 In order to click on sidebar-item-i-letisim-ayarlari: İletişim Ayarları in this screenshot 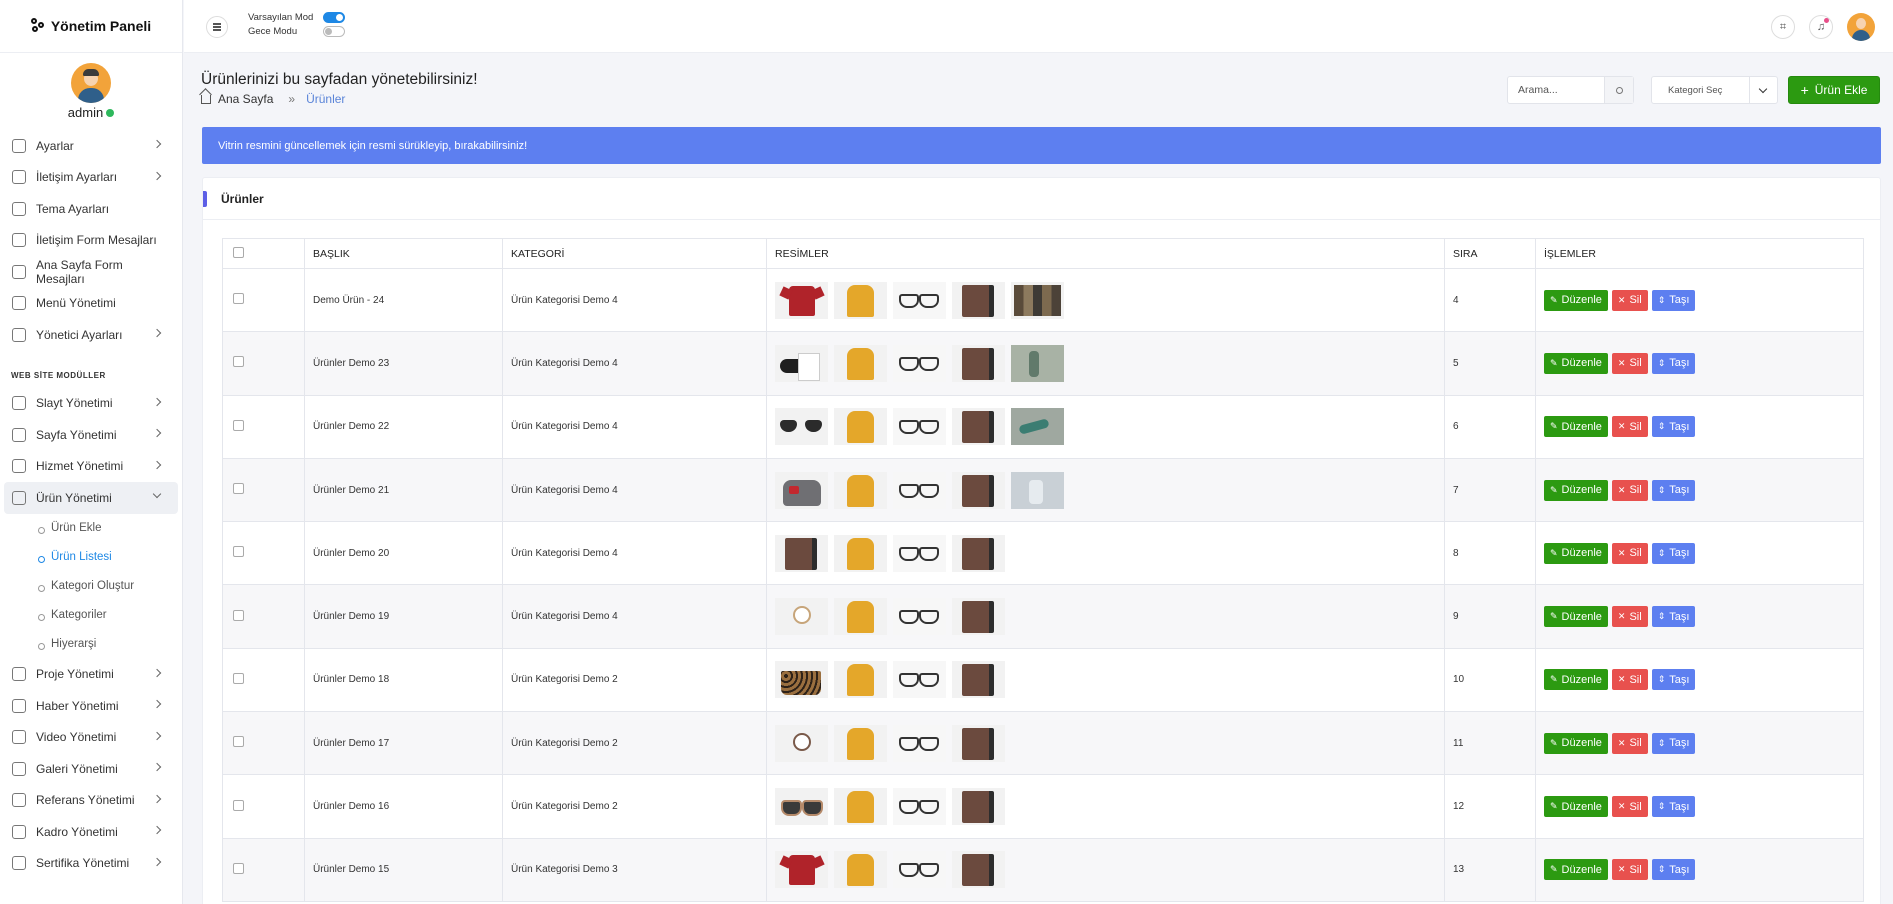, I will do `click(91, 178)`.